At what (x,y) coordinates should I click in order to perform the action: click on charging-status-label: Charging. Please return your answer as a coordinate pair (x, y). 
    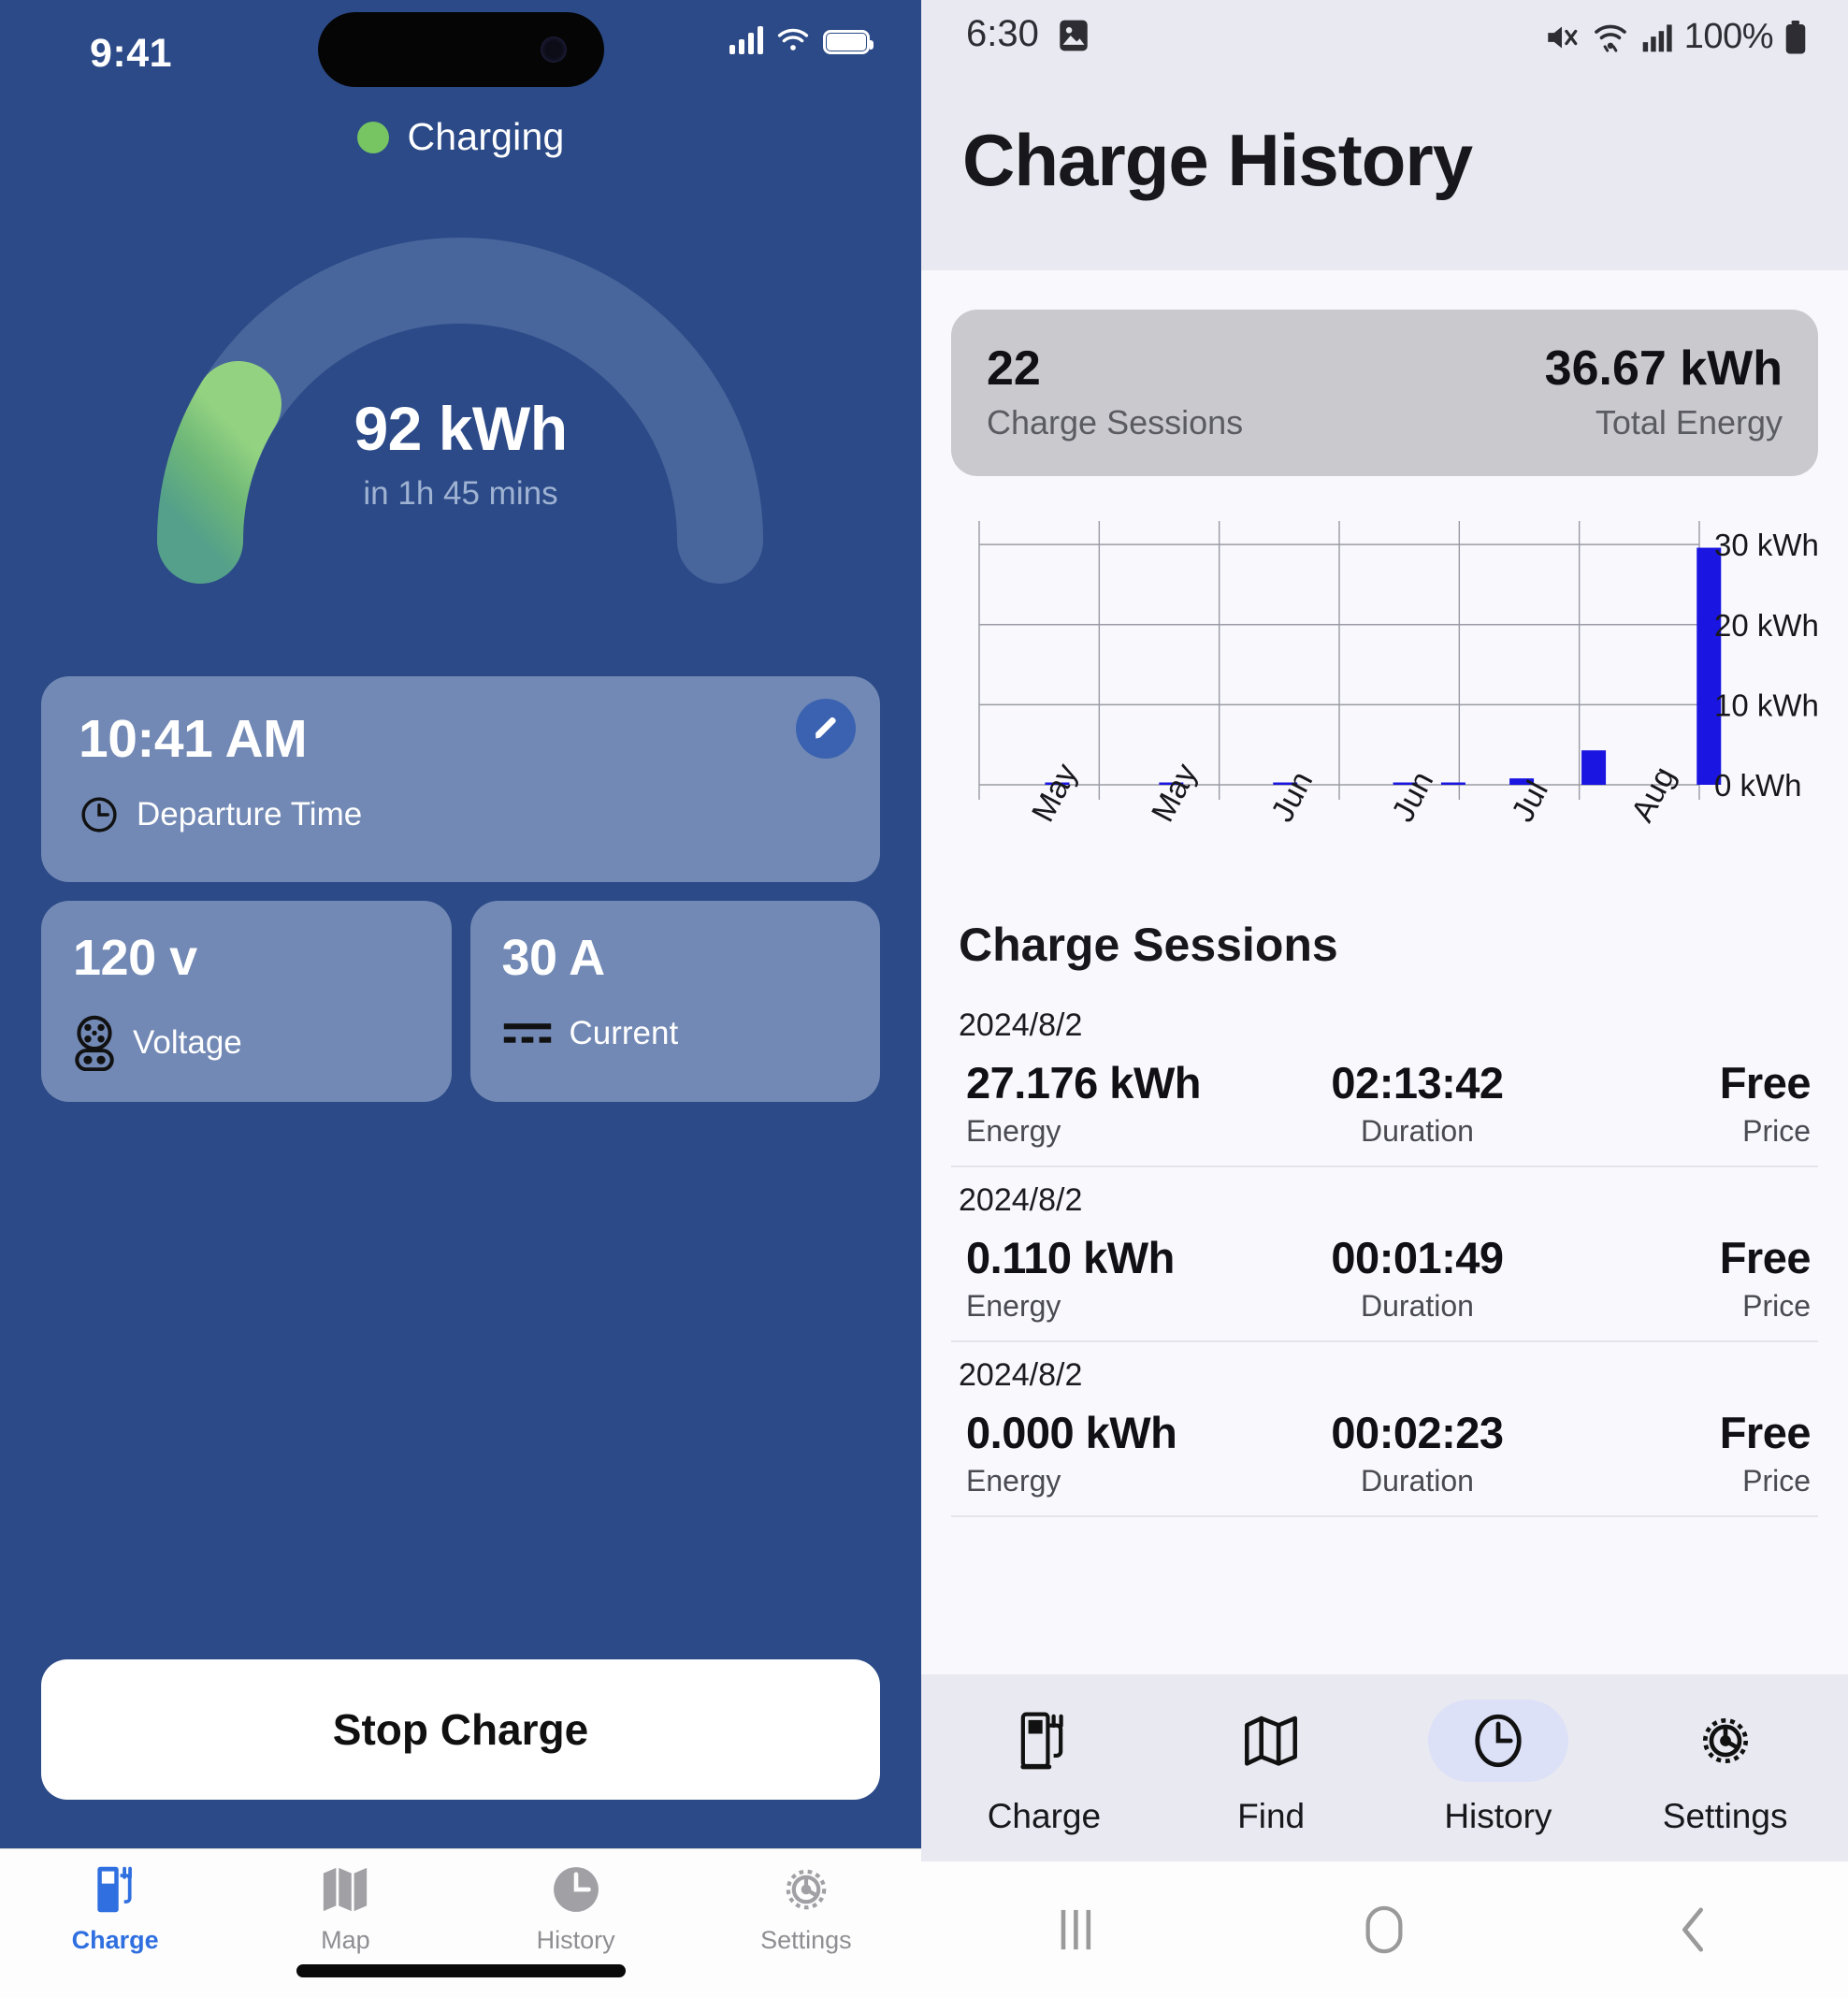
    Looking at the image, I should click on (486, 137).